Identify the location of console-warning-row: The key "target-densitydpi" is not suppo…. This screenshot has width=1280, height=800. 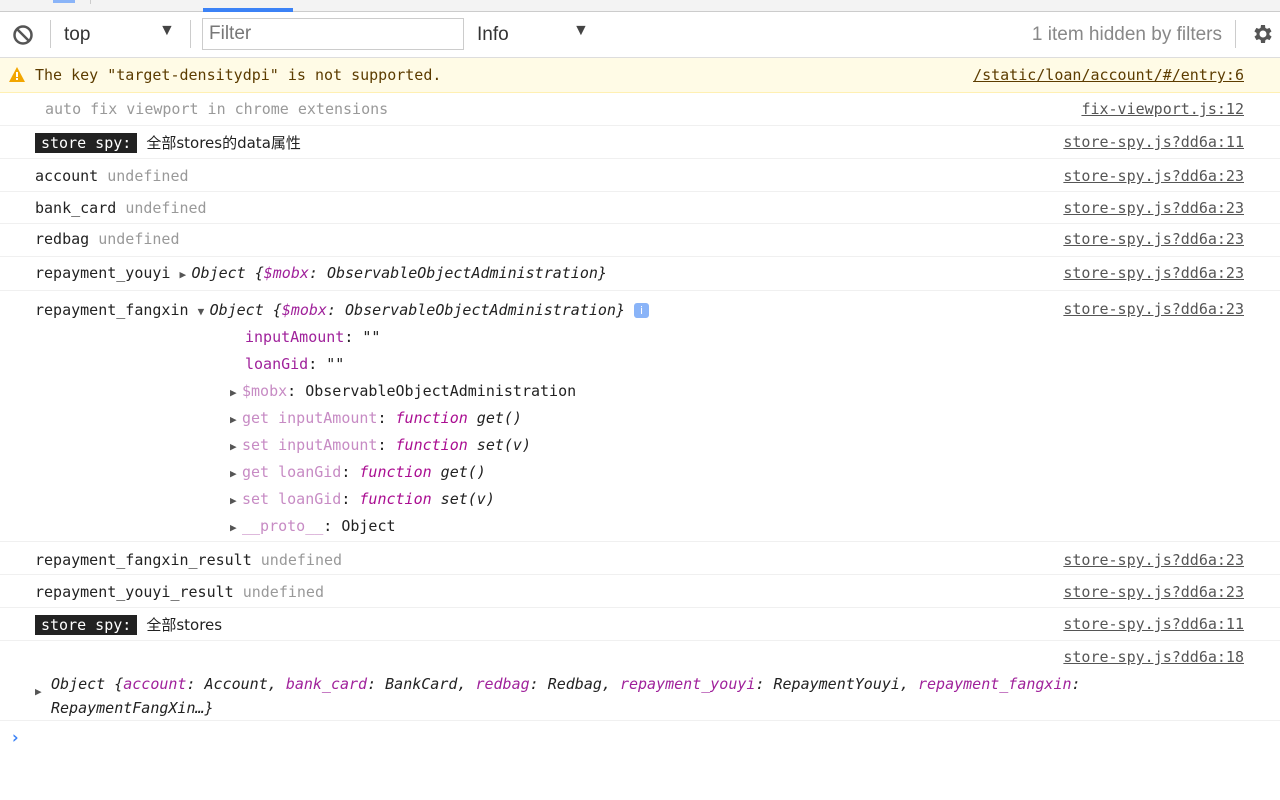
(640, 75).